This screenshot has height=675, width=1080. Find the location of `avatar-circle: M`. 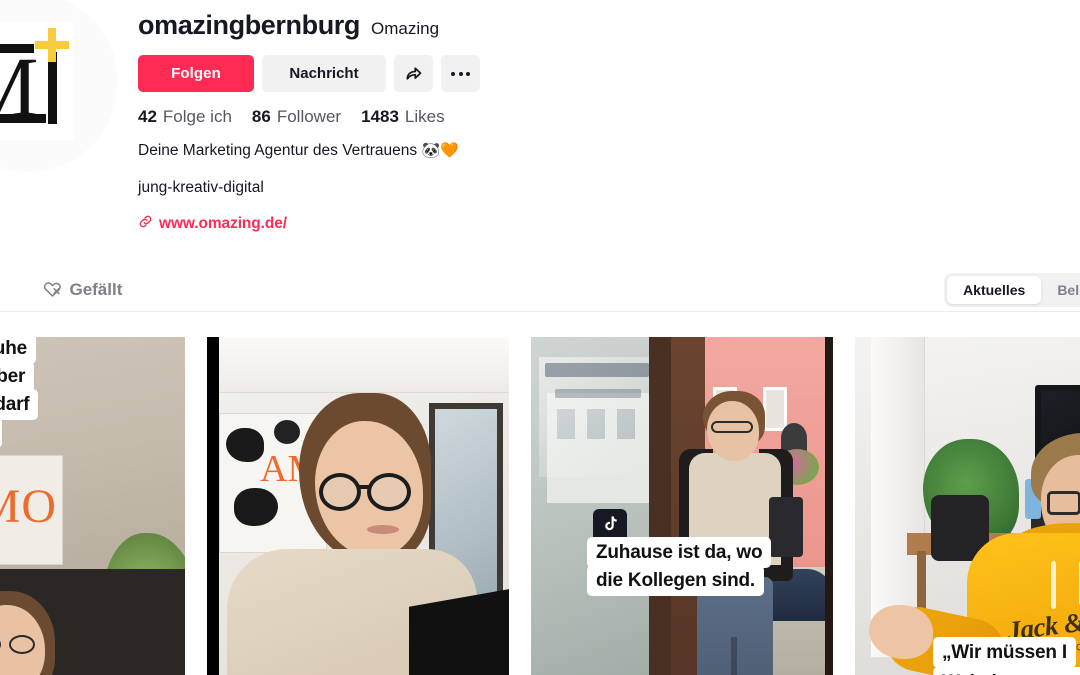

avatar-circle: M is located at coordinates (59, 86).